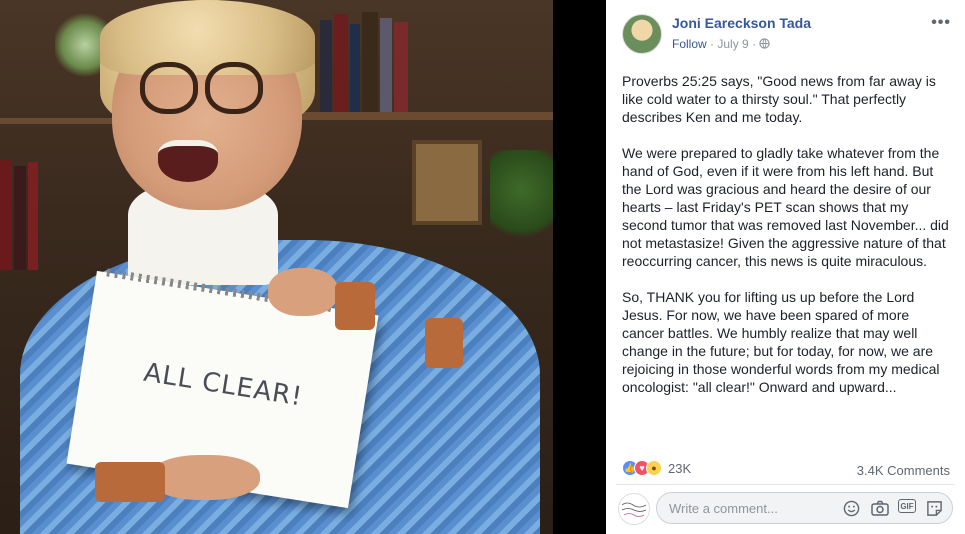 This screenshot has height=534, width=965. Describe the element at coordinates (785, 484) in the screenshot. I see `divider` at that location.